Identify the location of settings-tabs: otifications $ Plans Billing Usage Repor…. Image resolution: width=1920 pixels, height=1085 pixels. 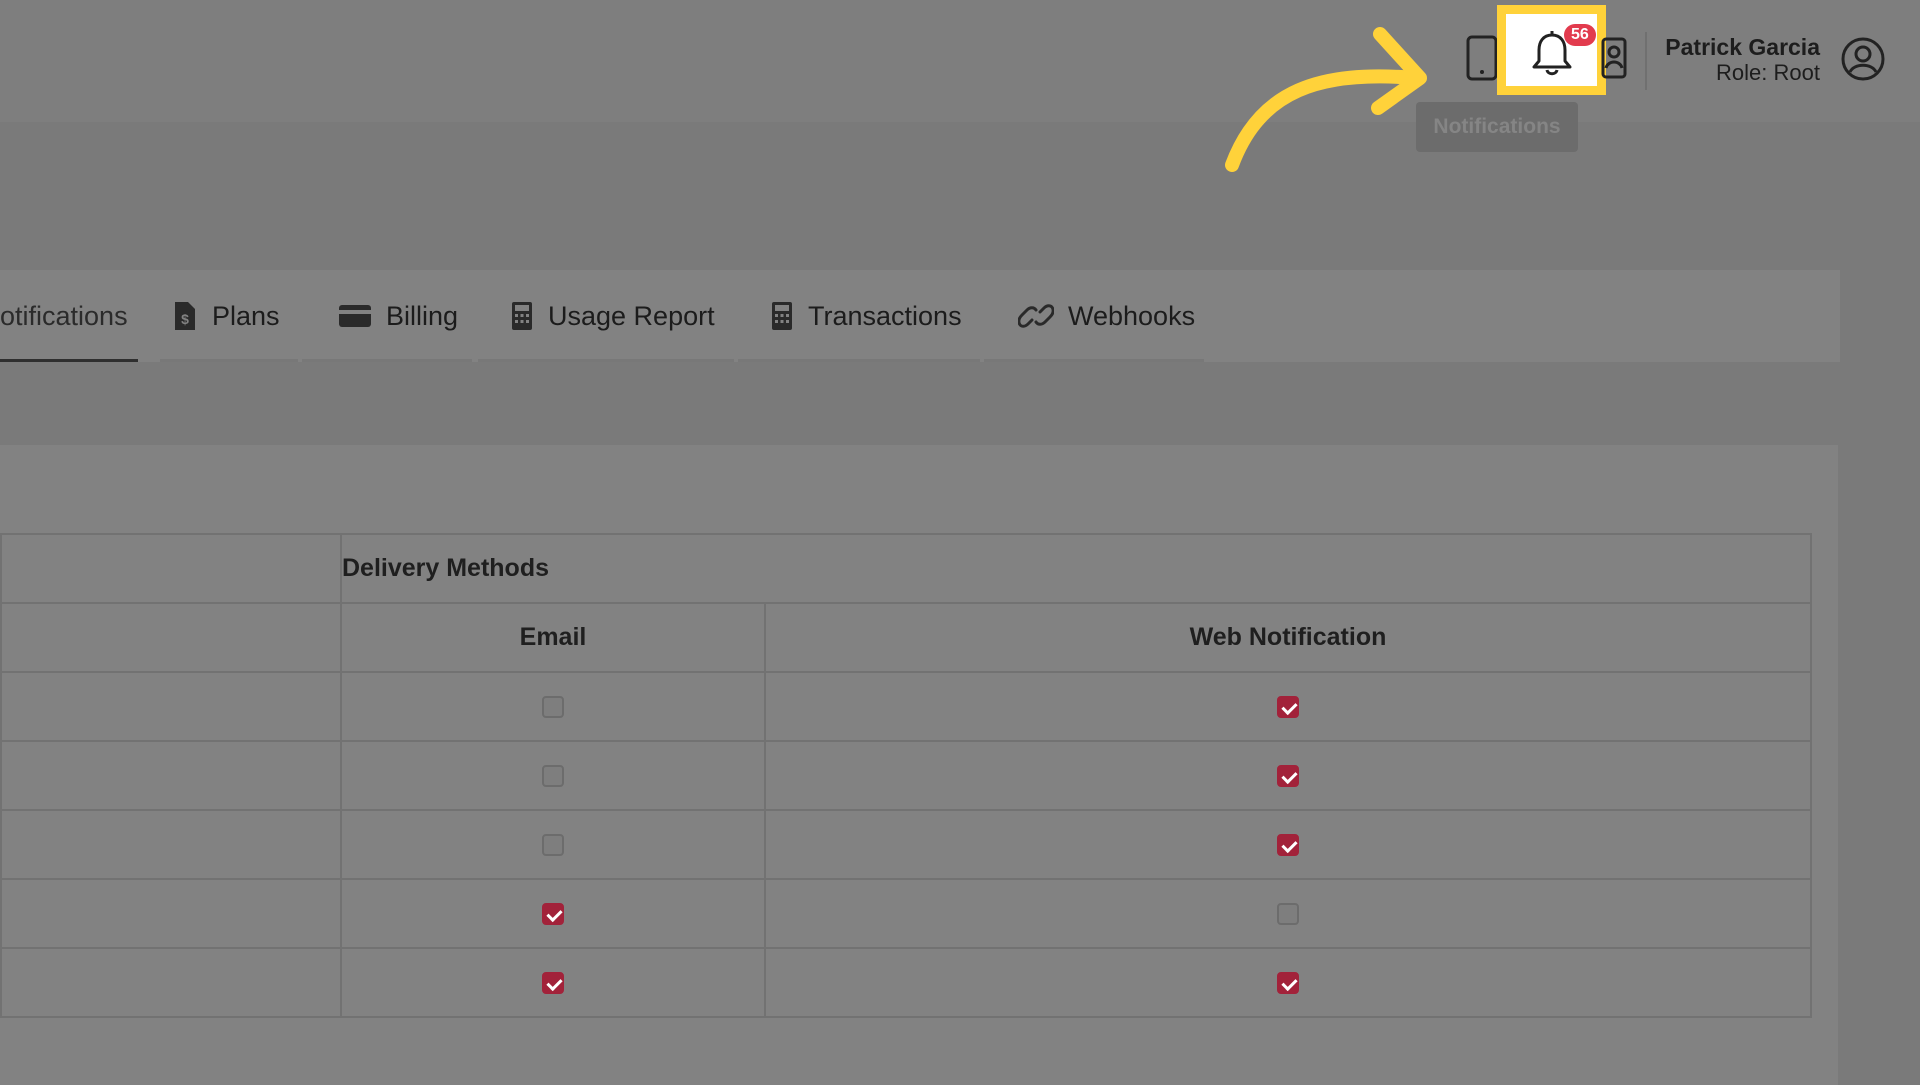
(920, 316).